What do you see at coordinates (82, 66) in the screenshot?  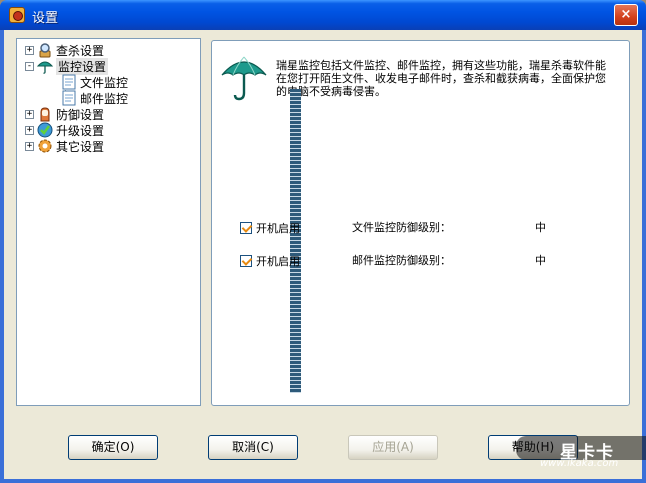 I see `tree-item-label: 监控设置` at bounding box center [82, 66].